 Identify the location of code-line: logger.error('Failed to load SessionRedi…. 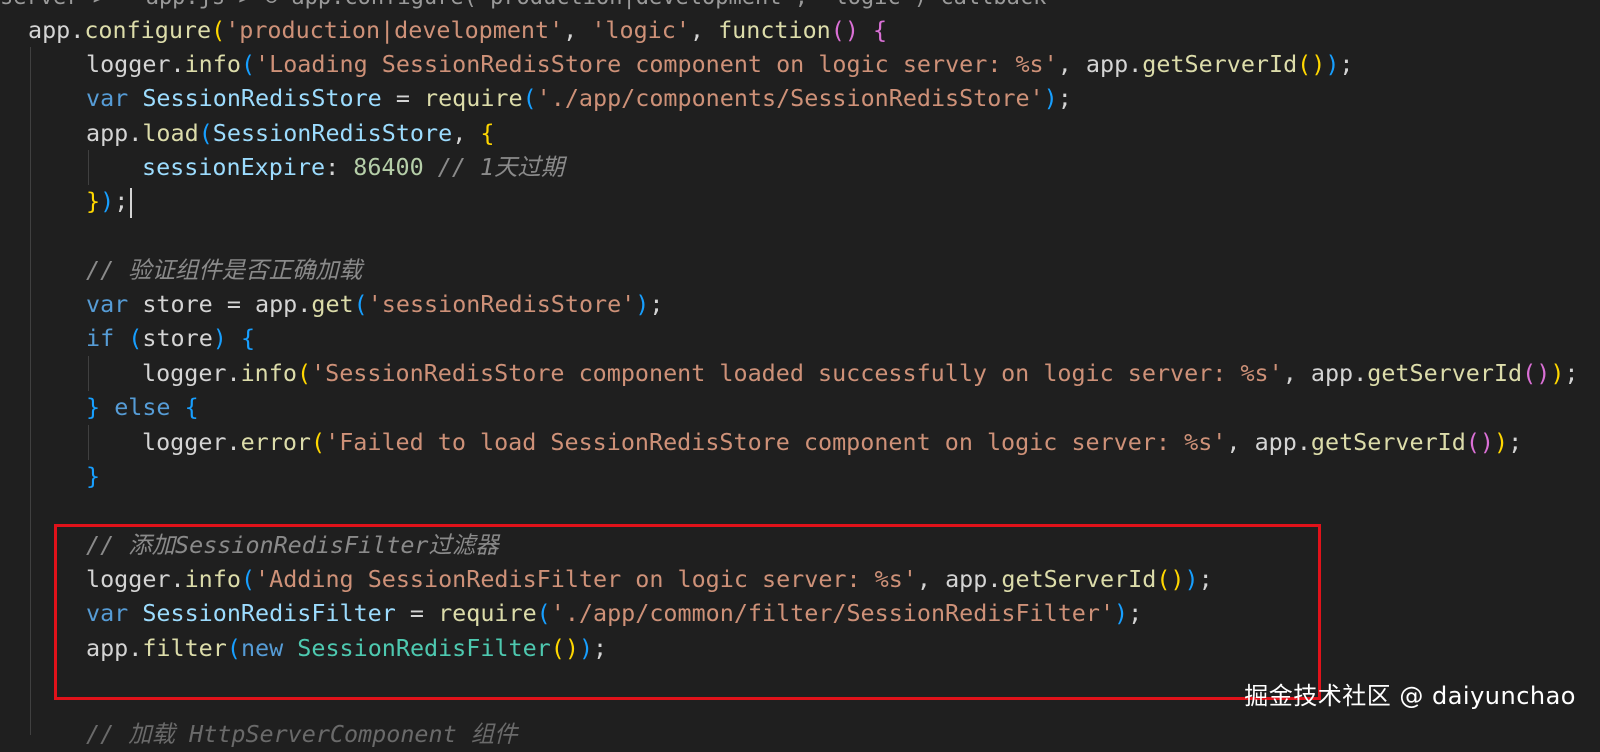
(832, 442).